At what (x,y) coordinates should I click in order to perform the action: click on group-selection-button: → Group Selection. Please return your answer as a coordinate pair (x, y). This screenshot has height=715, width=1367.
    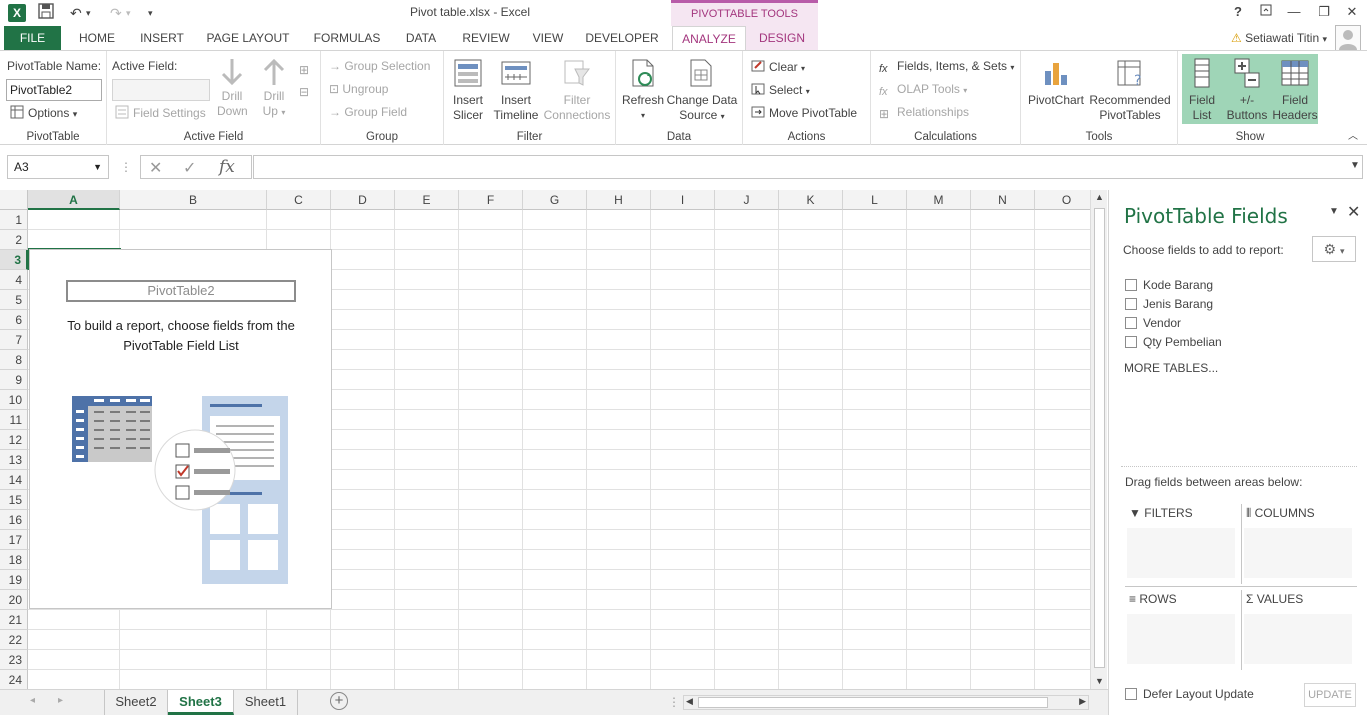
    Looking at the image, I should click on (379, 66).